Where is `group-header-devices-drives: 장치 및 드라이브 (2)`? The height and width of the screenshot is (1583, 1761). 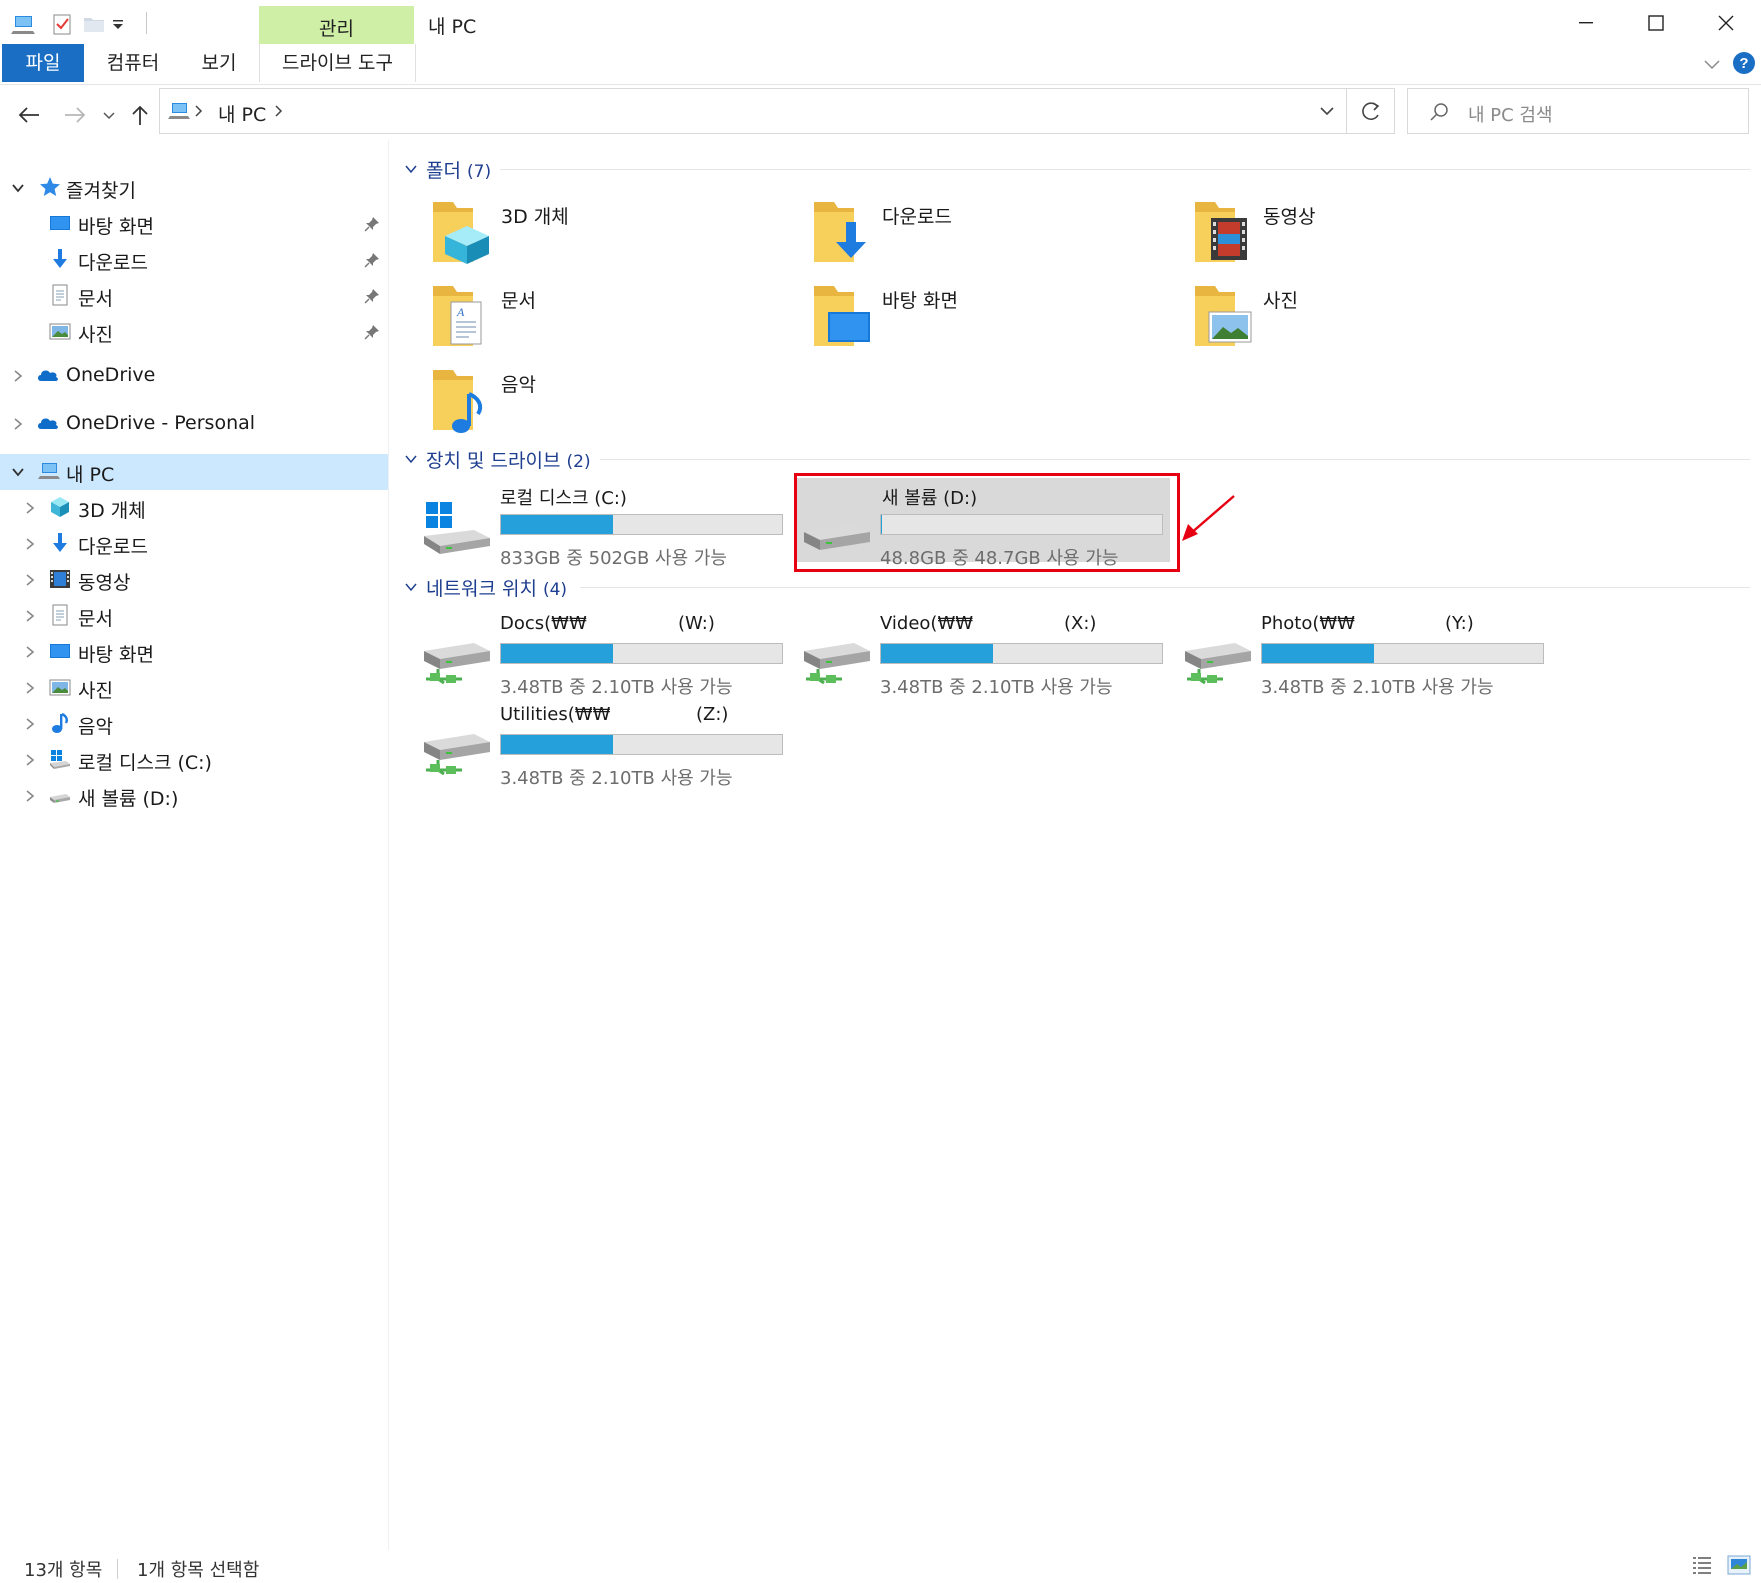
group-header-devices-drives: 장치 및 드라이브 (2) is located at coordinates (1077, 460).